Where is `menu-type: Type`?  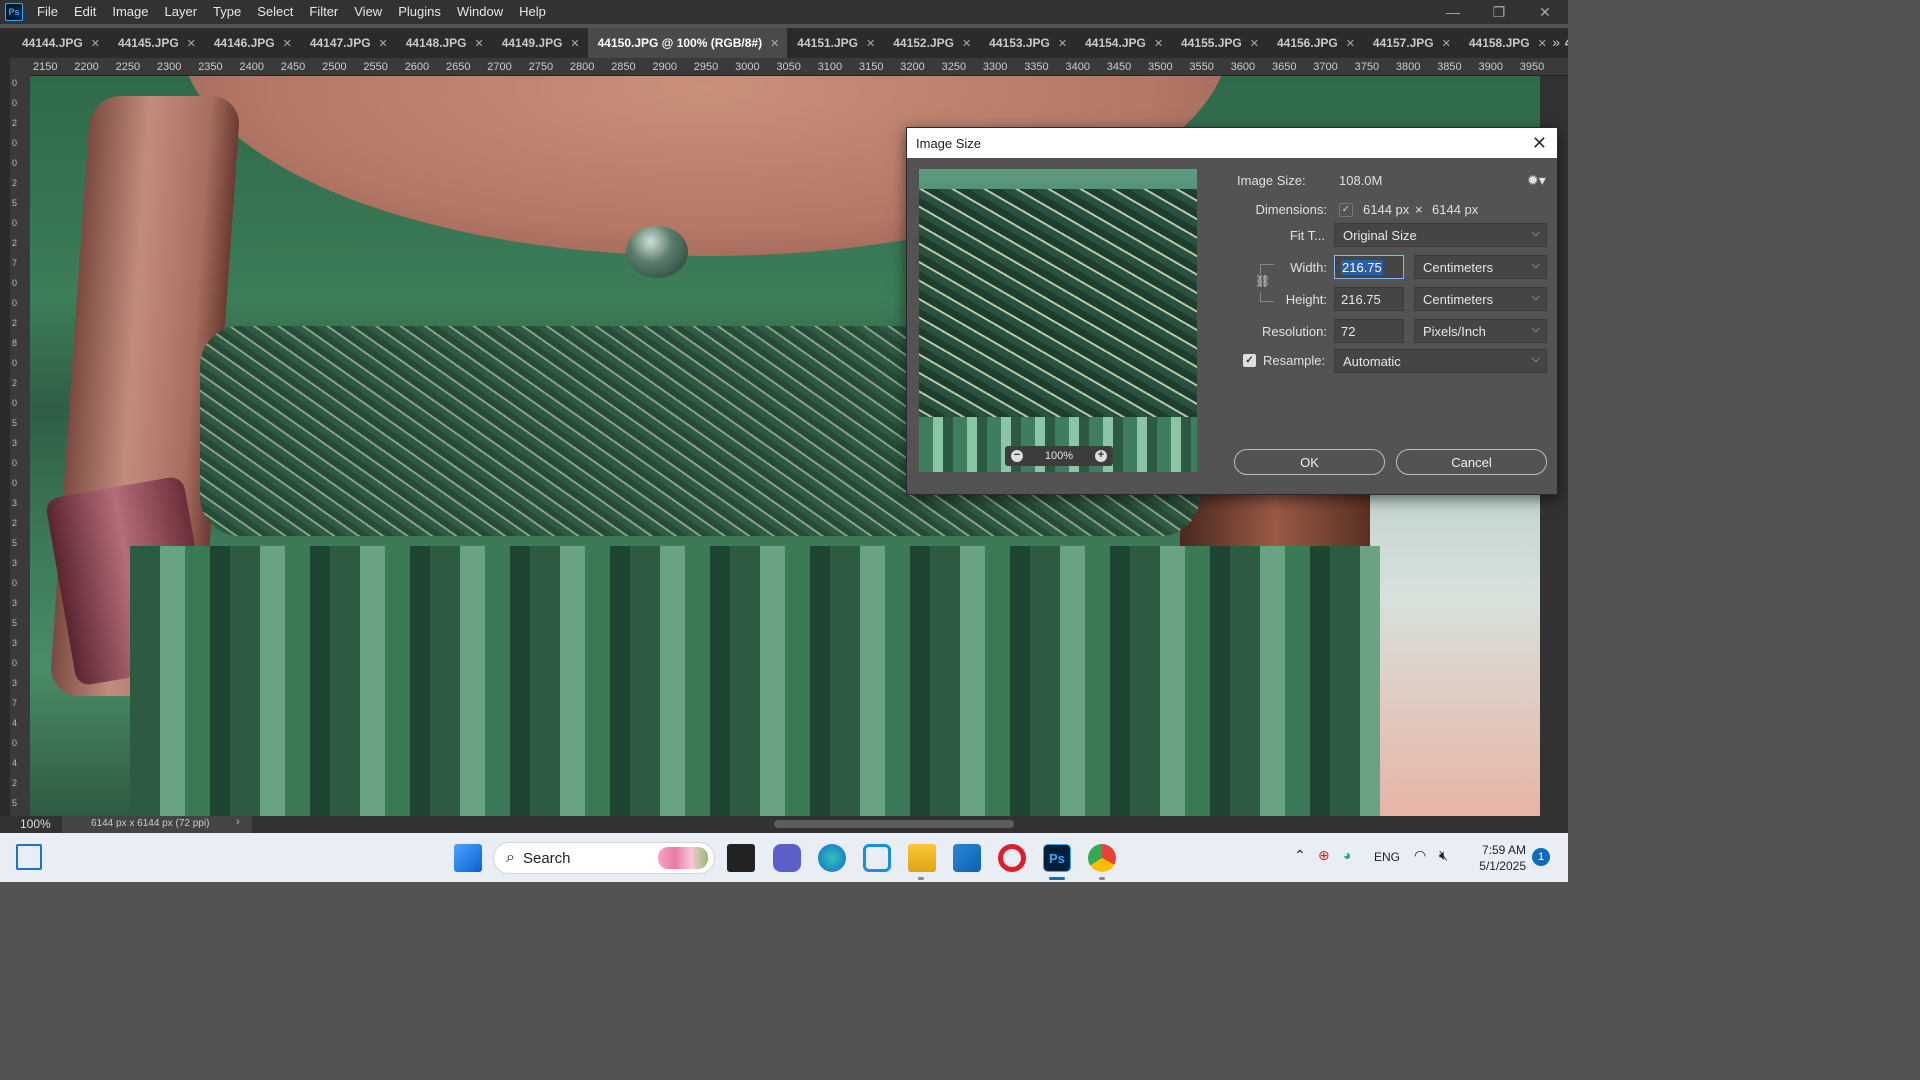
menu-type: Type is located at coordinates (227, 12).